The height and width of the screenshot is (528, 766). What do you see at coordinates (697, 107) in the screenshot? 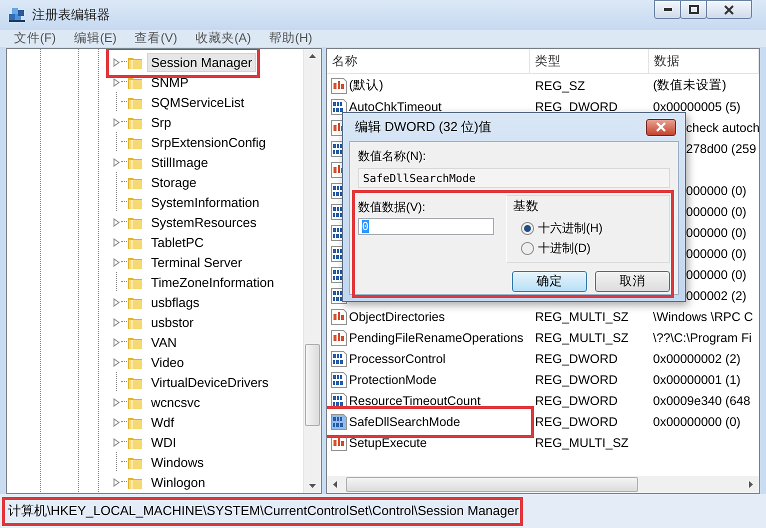
I see `value-data: 0x00000005 (5)` at bounding box center [697, 107].